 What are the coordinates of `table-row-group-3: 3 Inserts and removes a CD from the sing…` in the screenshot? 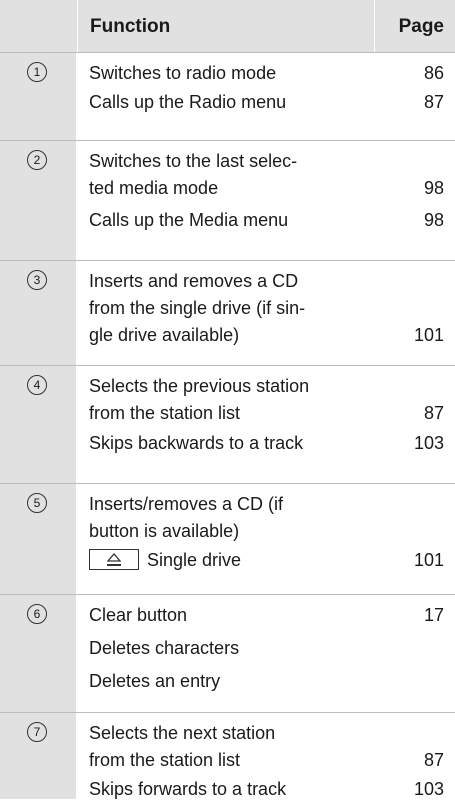 It's located at (227, 313).